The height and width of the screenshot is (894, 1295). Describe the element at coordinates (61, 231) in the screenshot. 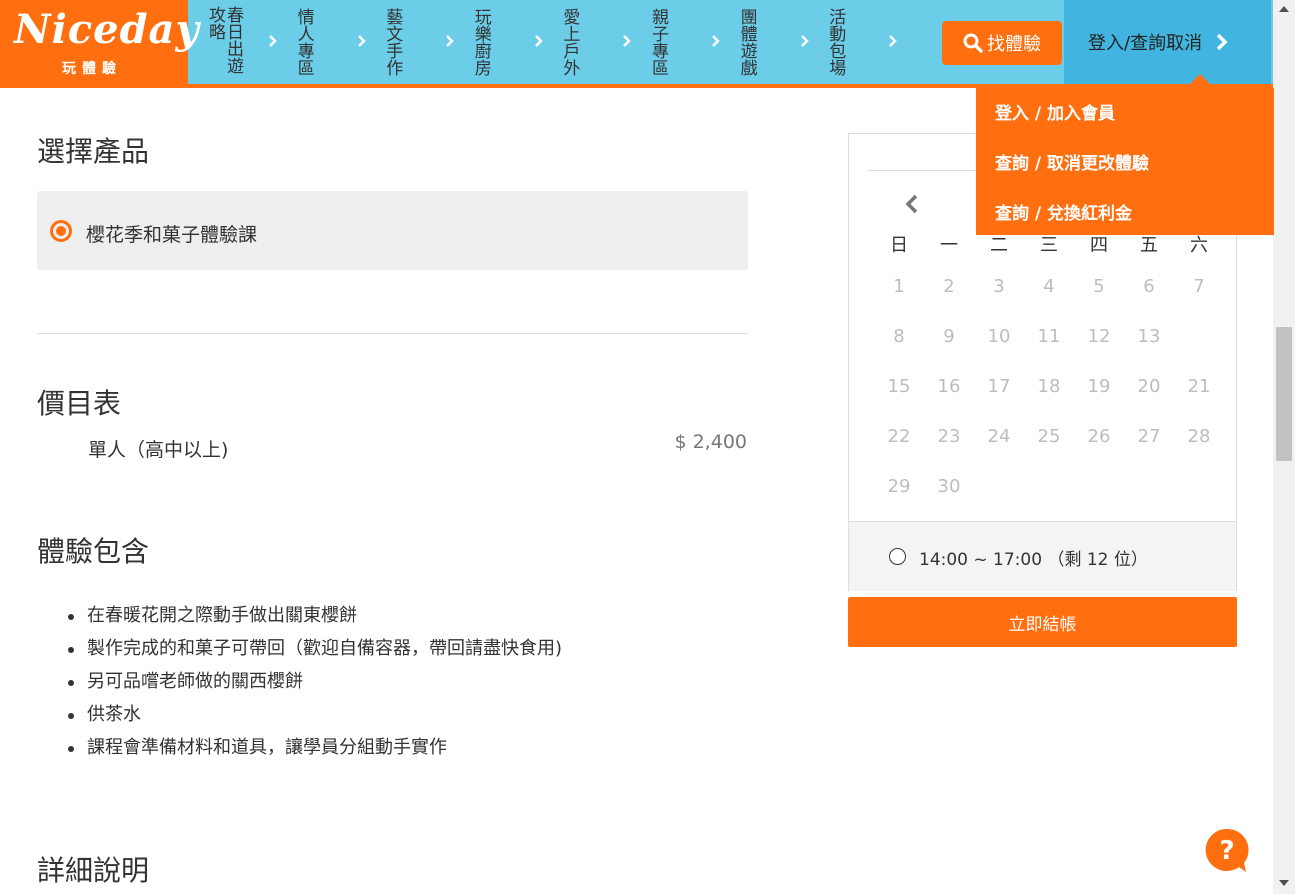

I see `product-radio-selected` at that location.